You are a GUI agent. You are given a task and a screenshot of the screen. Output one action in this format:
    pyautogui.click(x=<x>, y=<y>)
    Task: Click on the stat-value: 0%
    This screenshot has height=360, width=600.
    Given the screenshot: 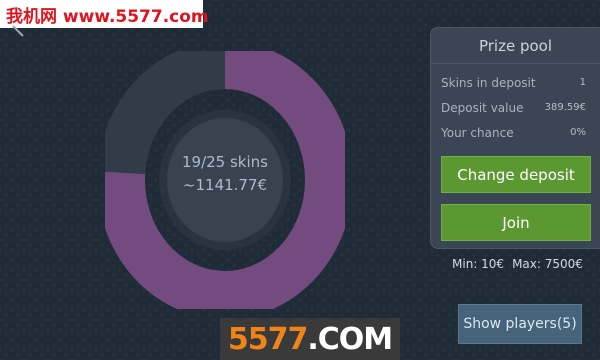 What is the action you would take?
    pyautogui.click(x=578, y=132)
    